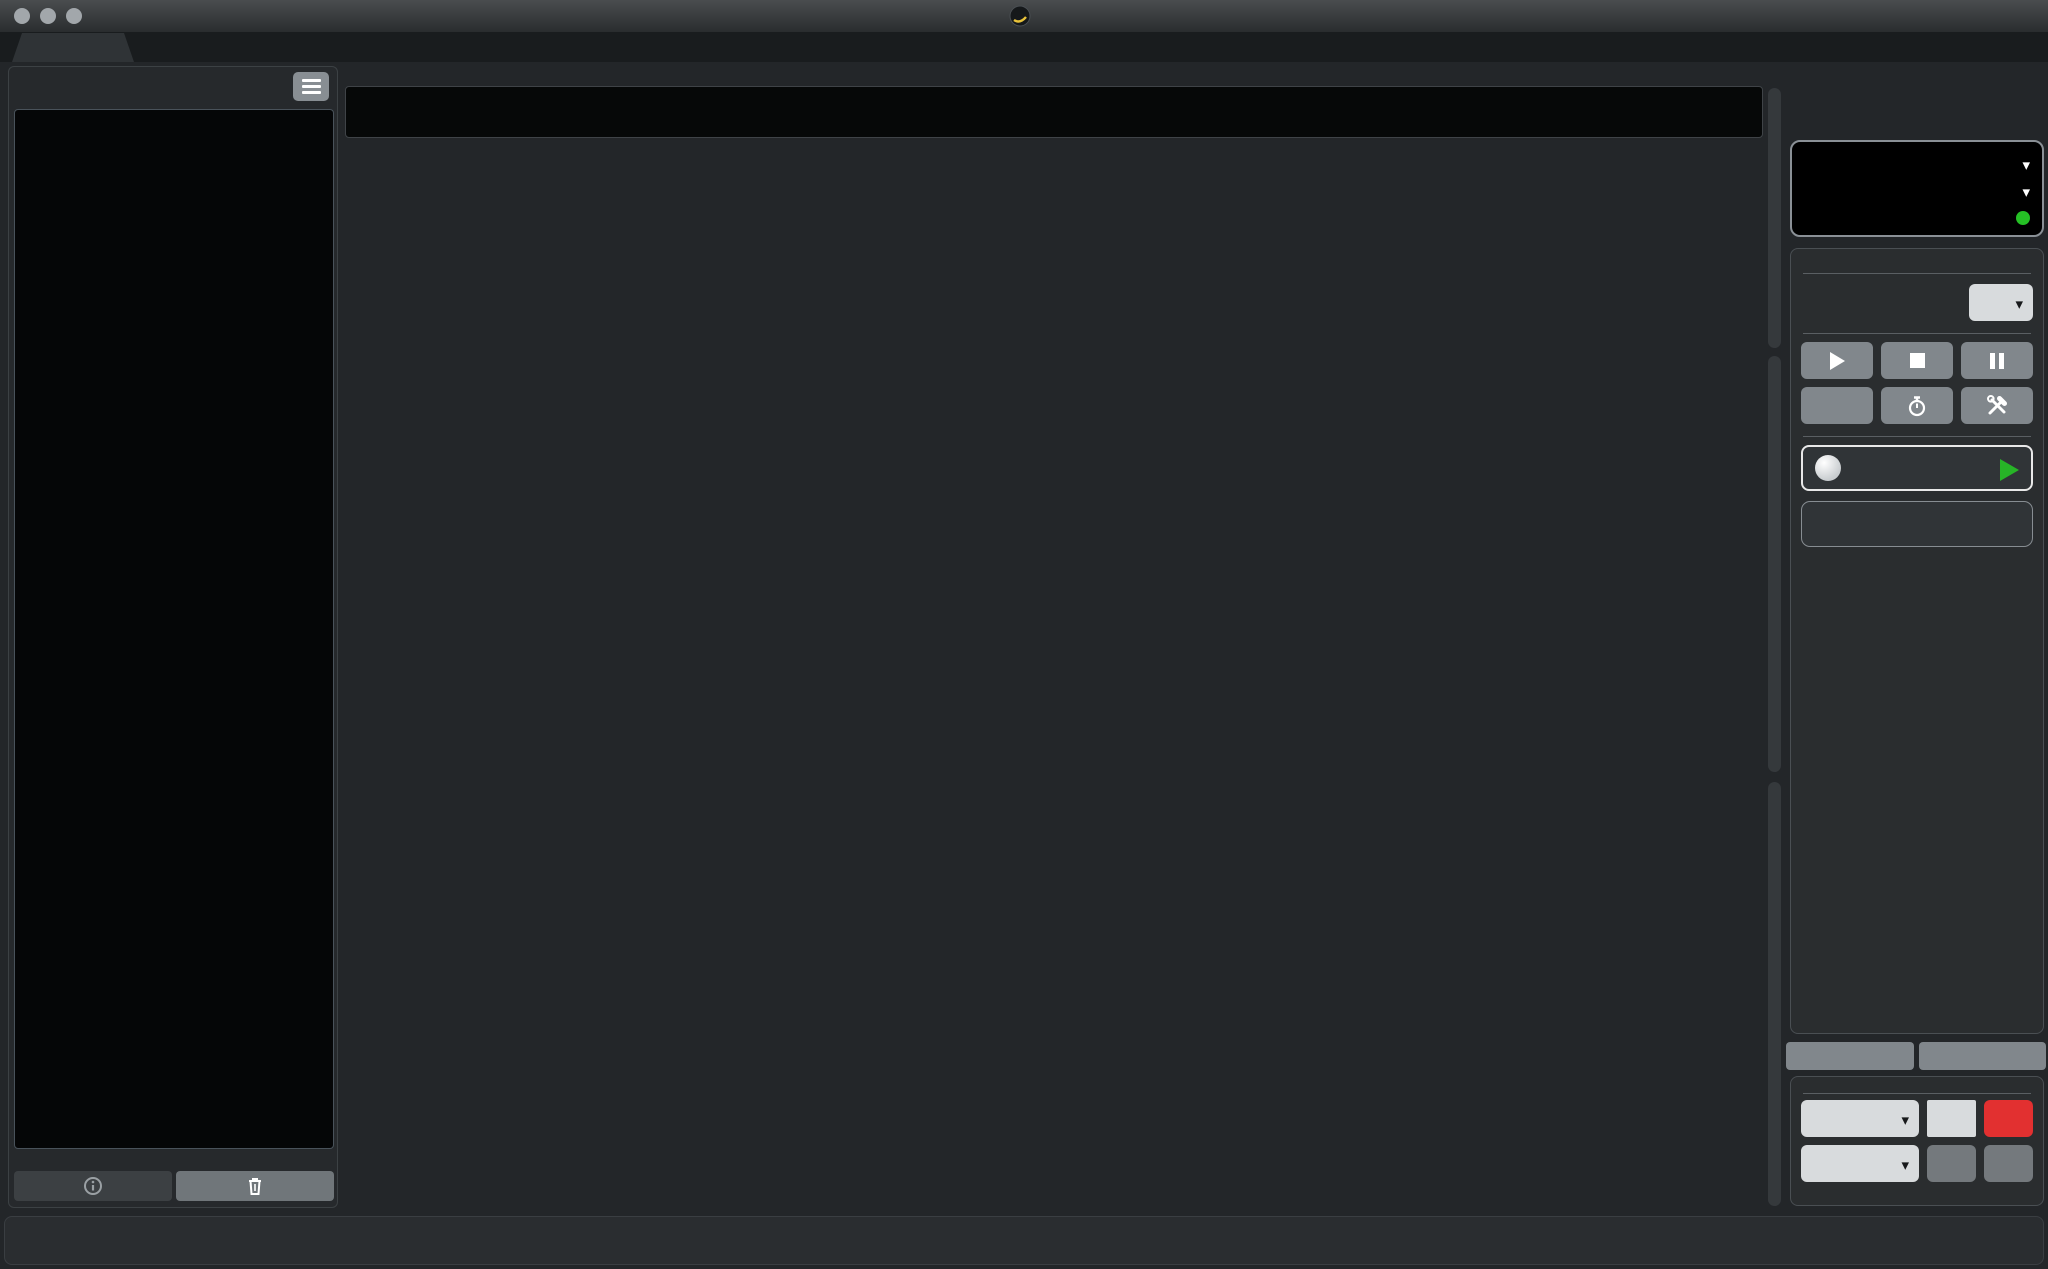 The width and height of the screenshot is (2048, 1269). Describe the element at coordinates (1850, 1056) in the screenshot. I see `view-button` at that location.